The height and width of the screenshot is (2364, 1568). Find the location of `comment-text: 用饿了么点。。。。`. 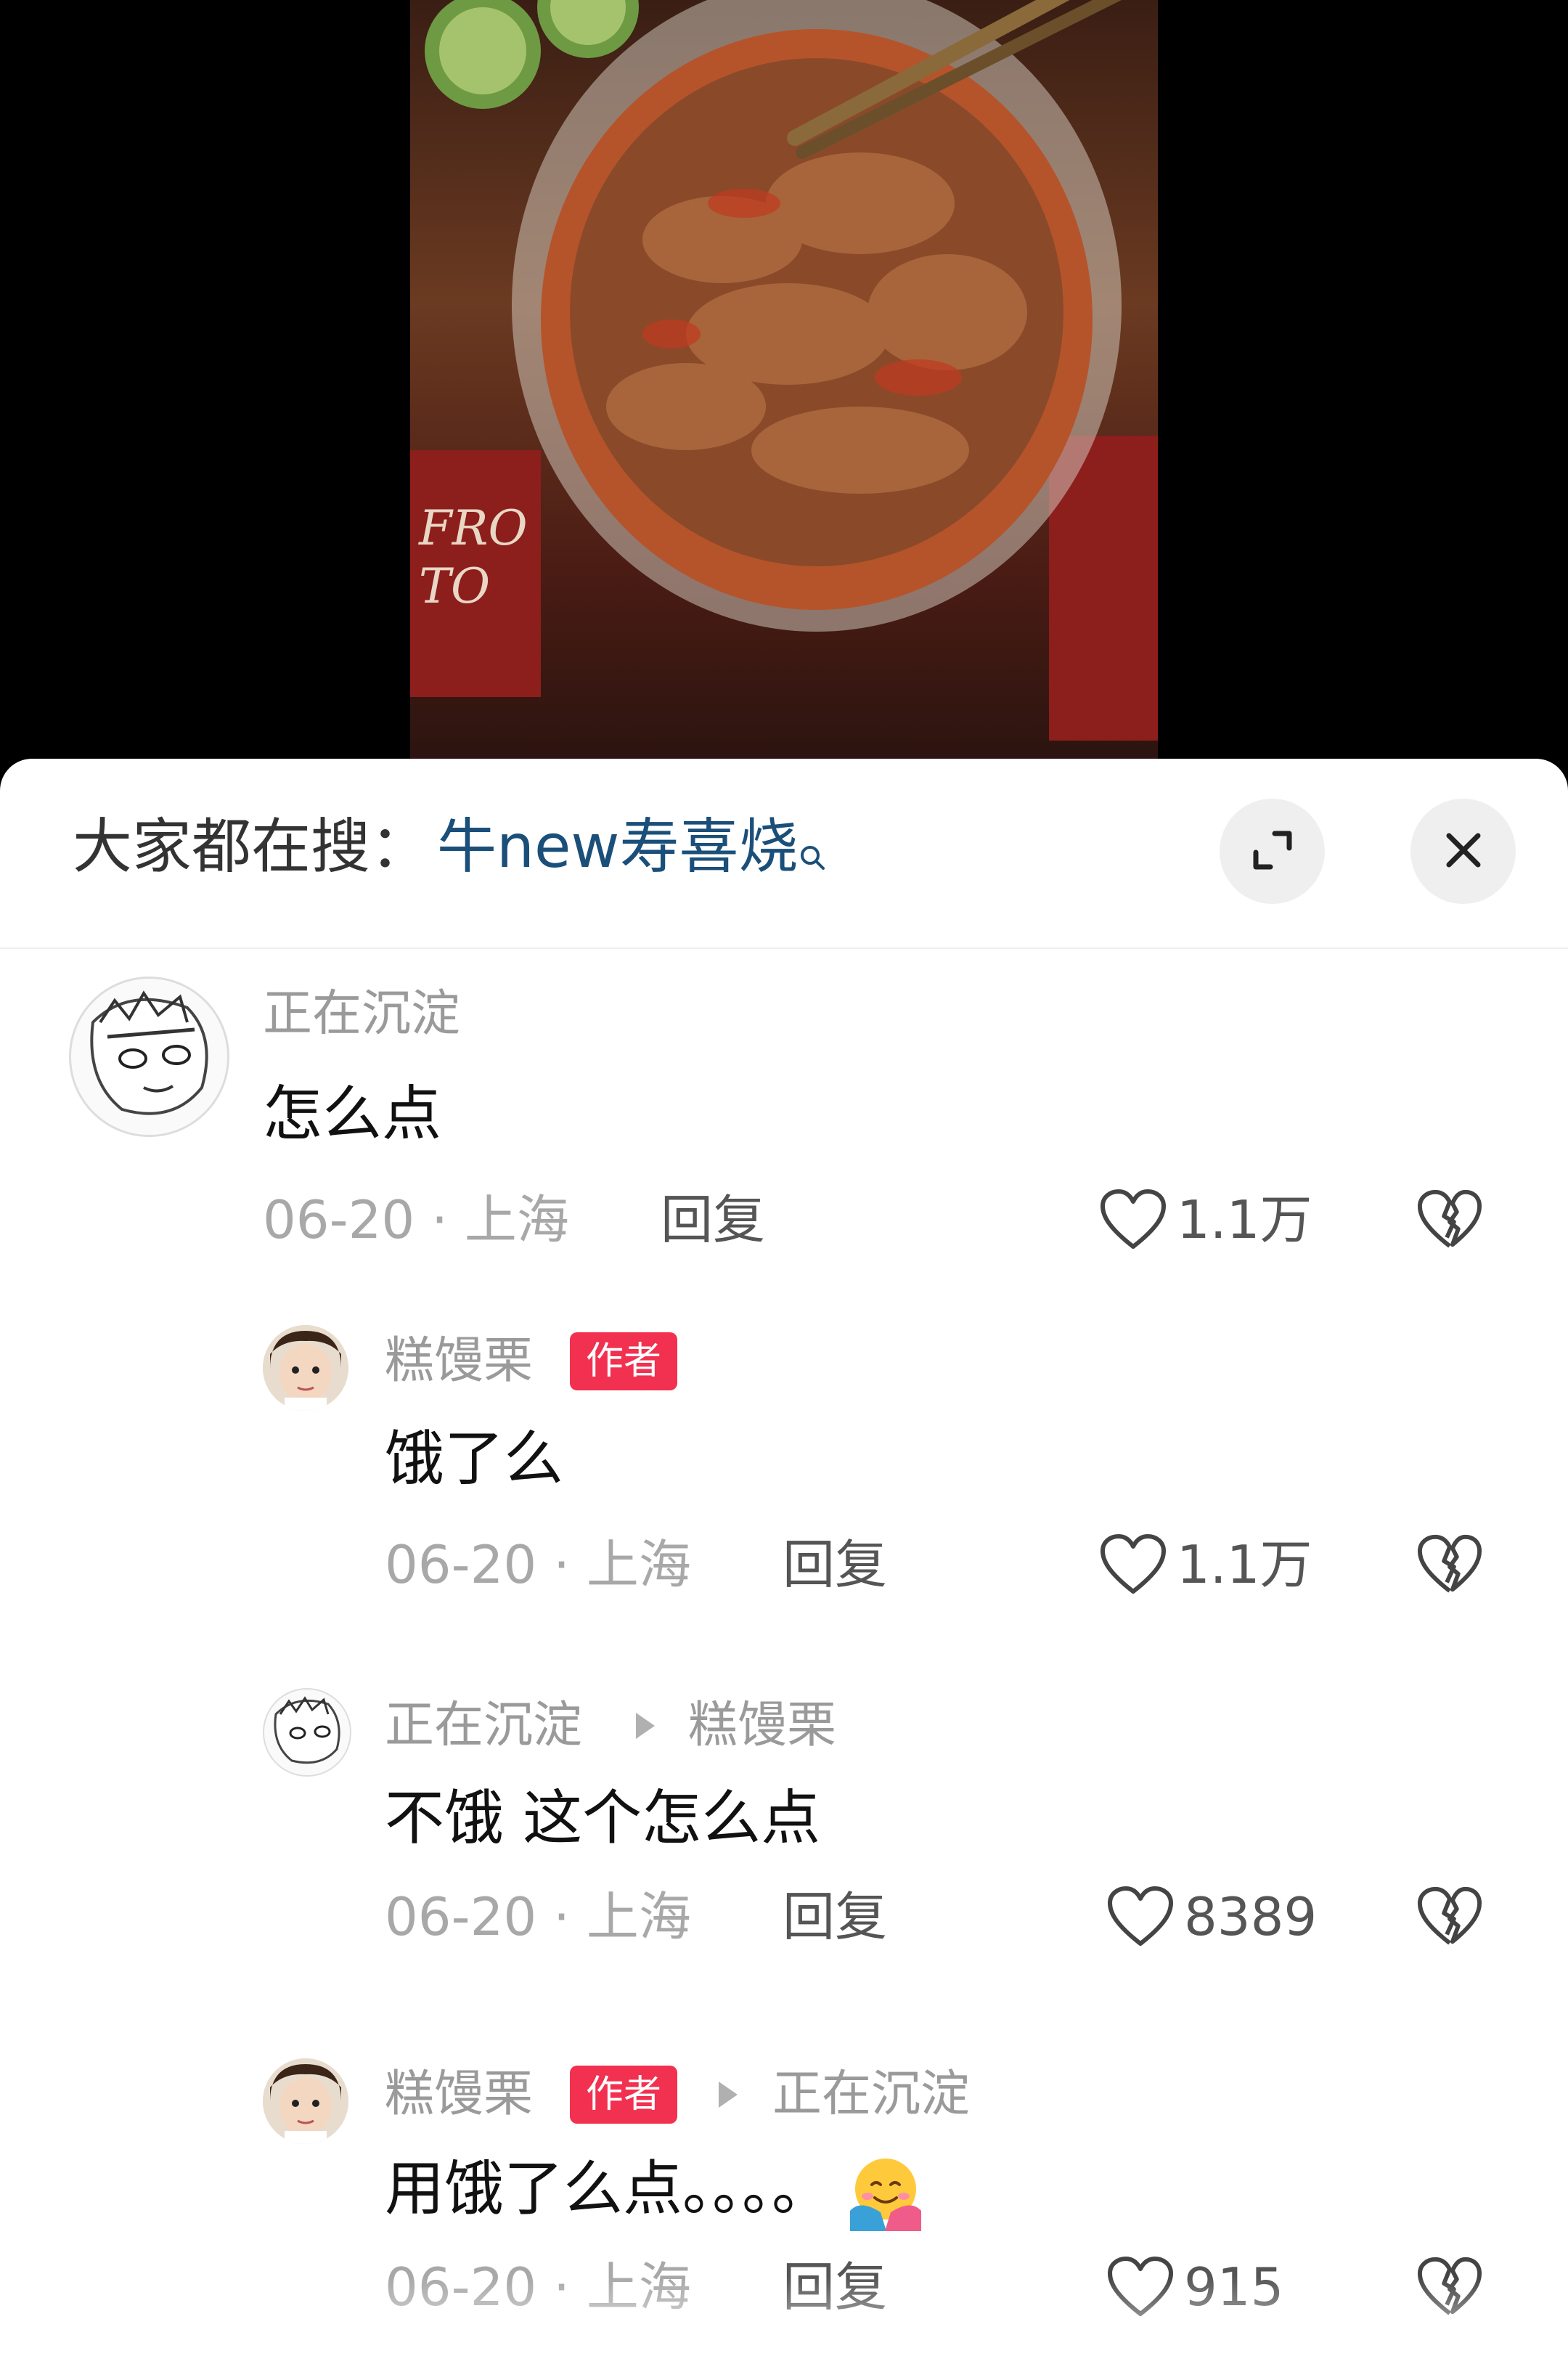

comment-text: 用饿了么点。。。。 is located at coordinates (656, 2193).